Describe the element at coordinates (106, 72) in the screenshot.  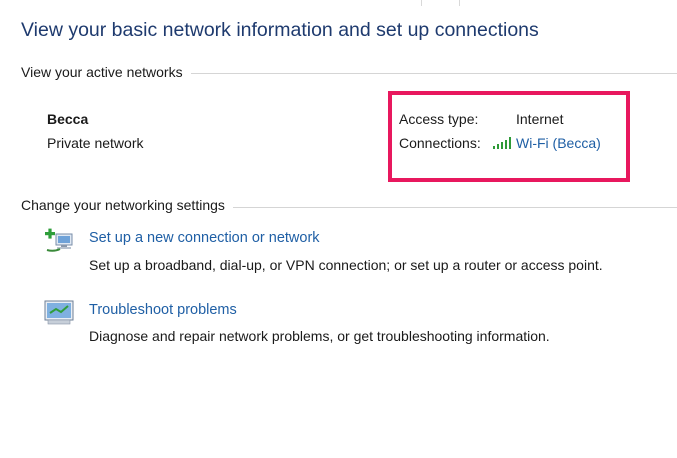
I see `active-networks-heading: View your active networks` at that location.